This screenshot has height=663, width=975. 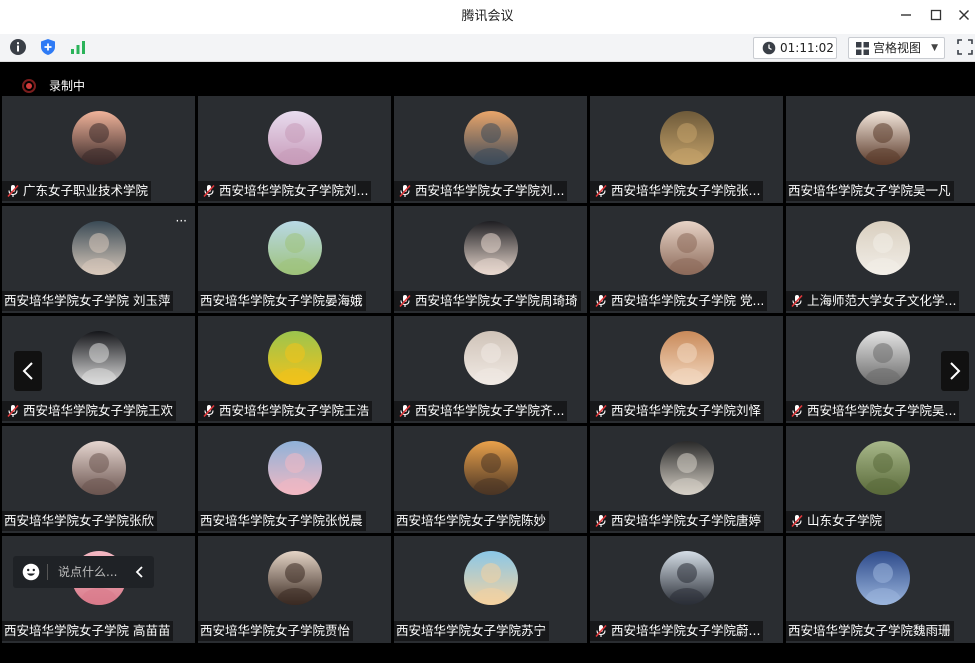 I want to click on participant-tile: 西安培华学院女子学院张欣, so click(x=98, y=479).